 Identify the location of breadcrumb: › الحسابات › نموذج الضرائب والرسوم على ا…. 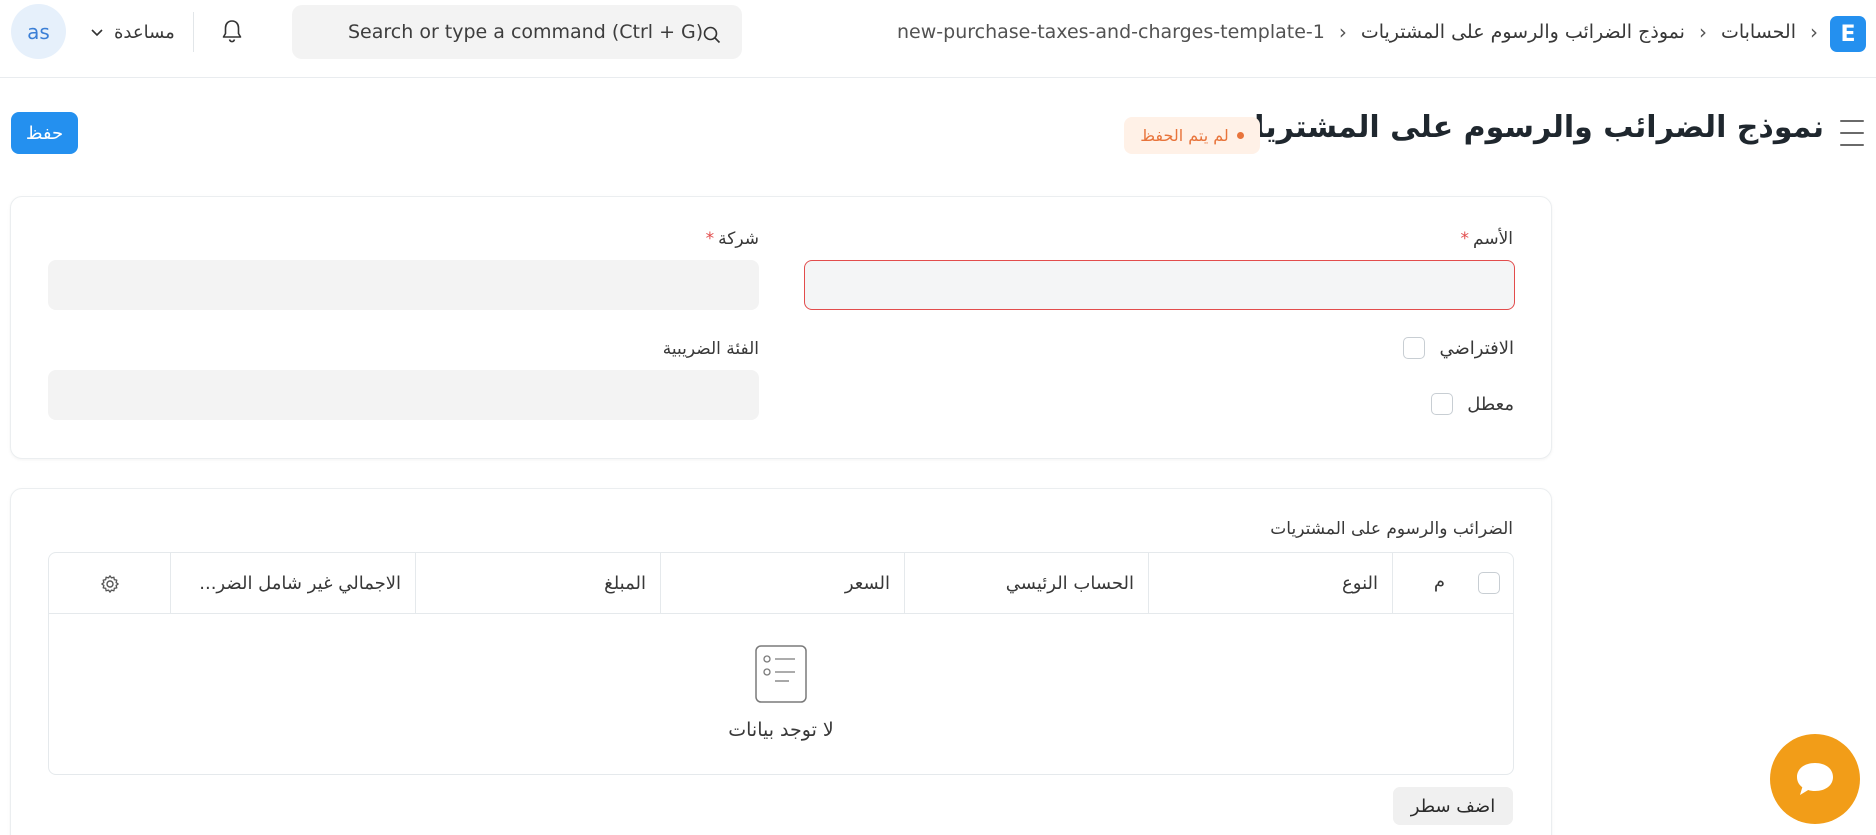
(1357, 32).